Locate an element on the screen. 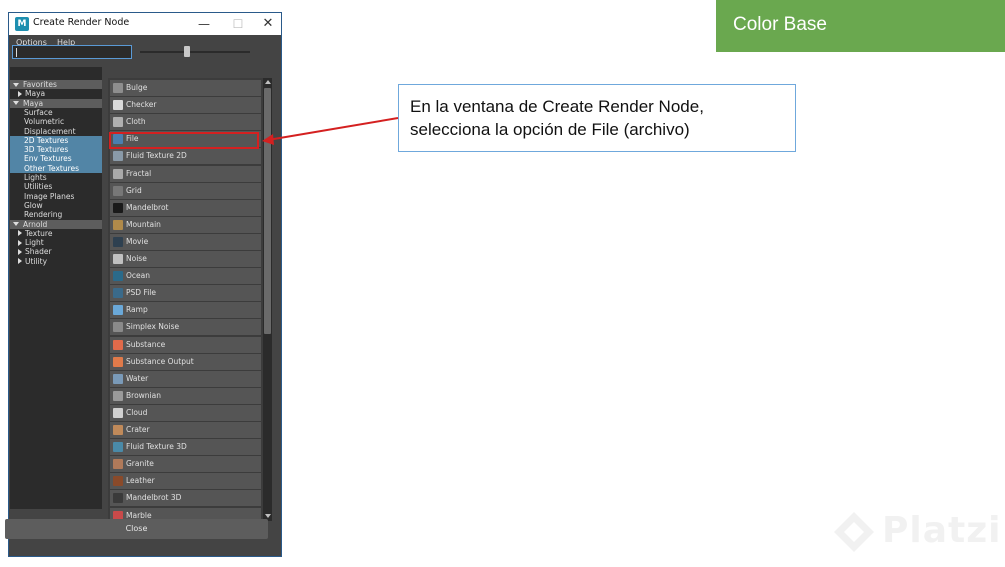 This screenshot has width=1005, height=567. node-list-item: Fluid Texture 3D is located at coordinates (185, 447).